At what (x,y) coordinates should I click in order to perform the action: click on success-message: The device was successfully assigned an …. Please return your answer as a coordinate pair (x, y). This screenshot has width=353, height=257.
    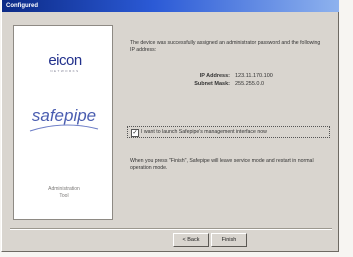
    Looking at the image, I should click on (225, 46).